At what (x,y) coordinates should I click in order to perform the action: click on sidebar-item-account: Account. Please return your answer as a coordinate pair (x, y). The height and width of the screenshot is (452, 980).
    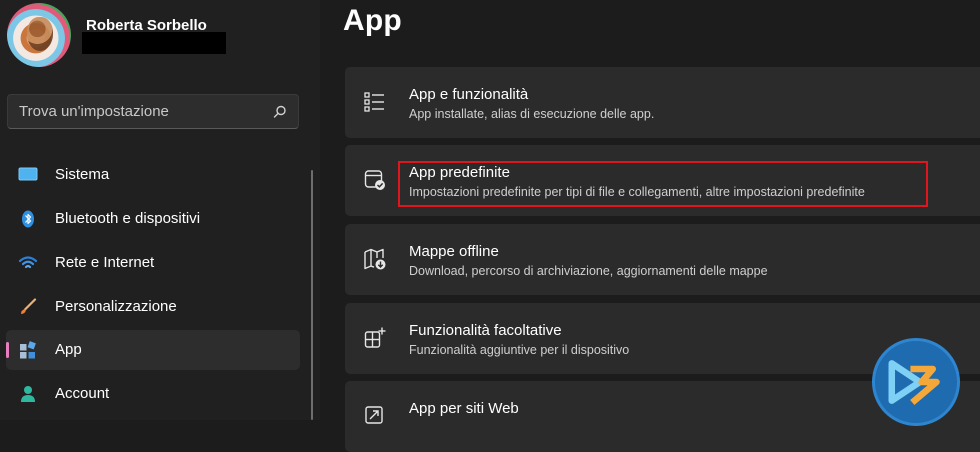
    Looking at the image, I should click on (153, 394).